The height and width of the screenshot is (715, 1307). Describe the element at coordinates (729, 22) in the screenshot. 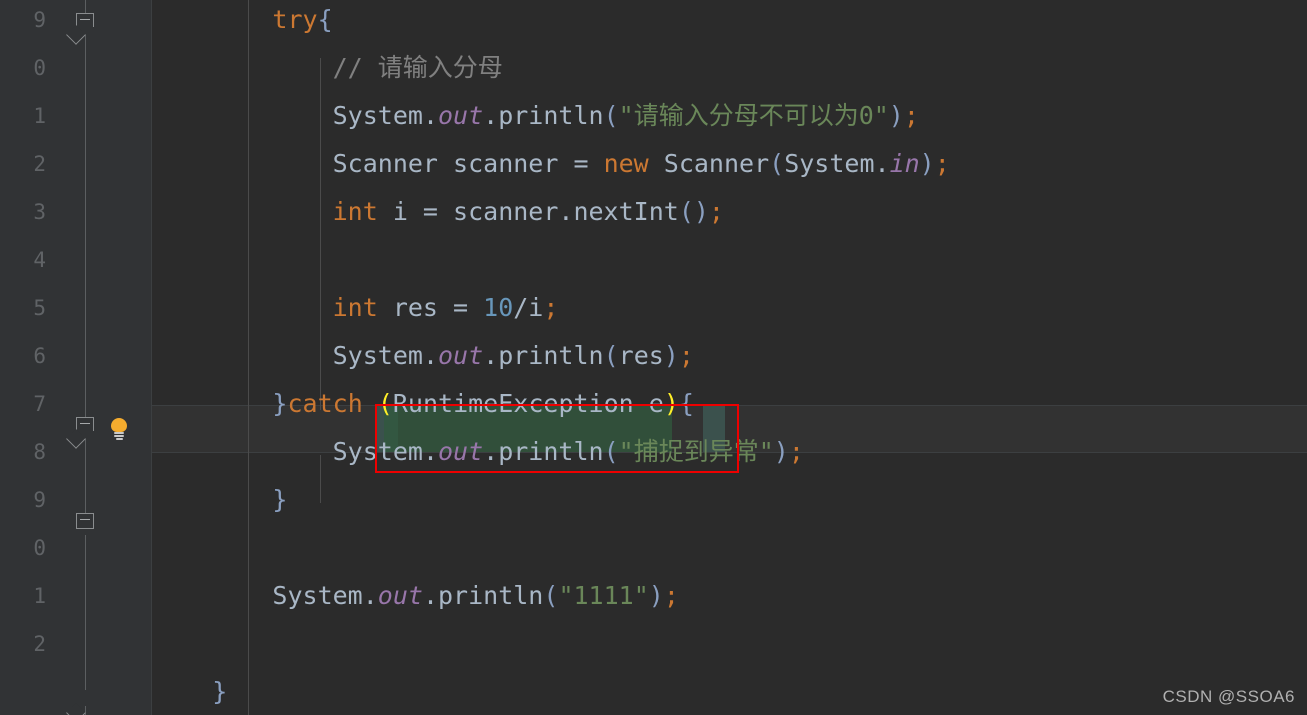

I see `code-line: try{` at that location.